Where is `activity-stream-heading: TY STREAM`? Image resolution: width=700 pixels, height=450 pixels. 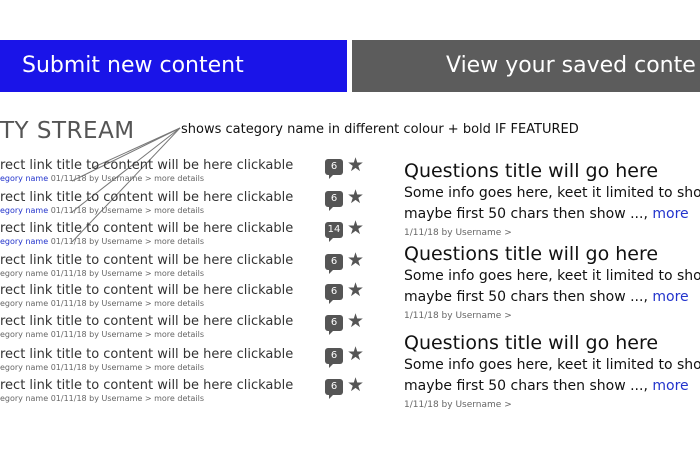
activity-stream-heading: TY STREAM is located at coordinates (67, 131).